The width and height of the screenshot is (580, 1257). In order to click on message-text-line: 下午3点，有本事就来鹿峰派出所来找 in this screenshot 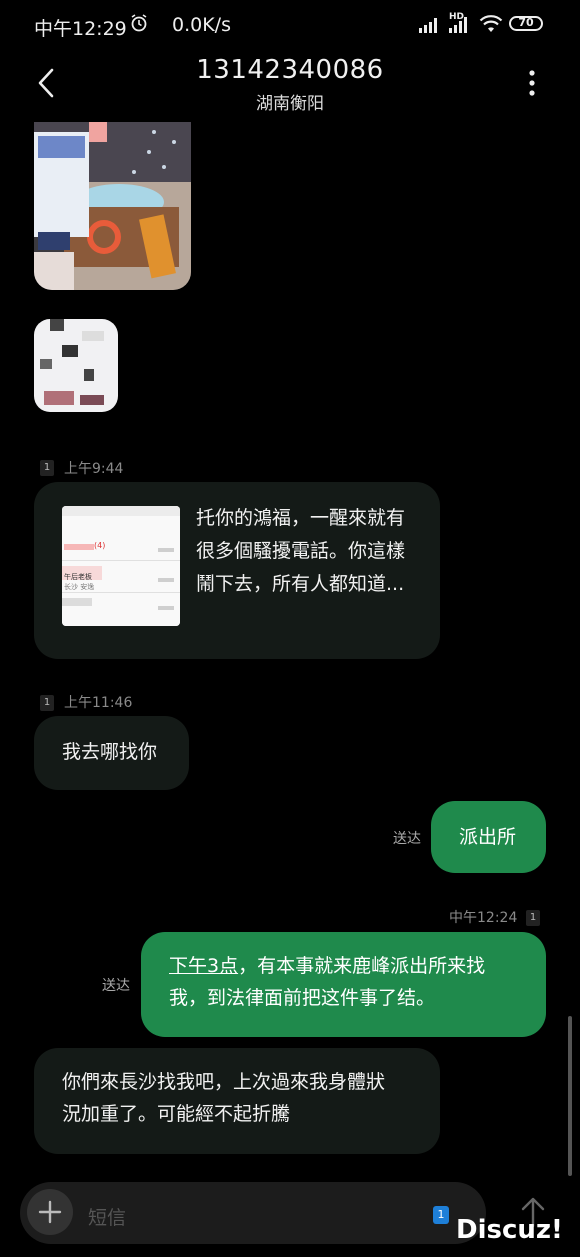, I will do `click(354, 966)`.